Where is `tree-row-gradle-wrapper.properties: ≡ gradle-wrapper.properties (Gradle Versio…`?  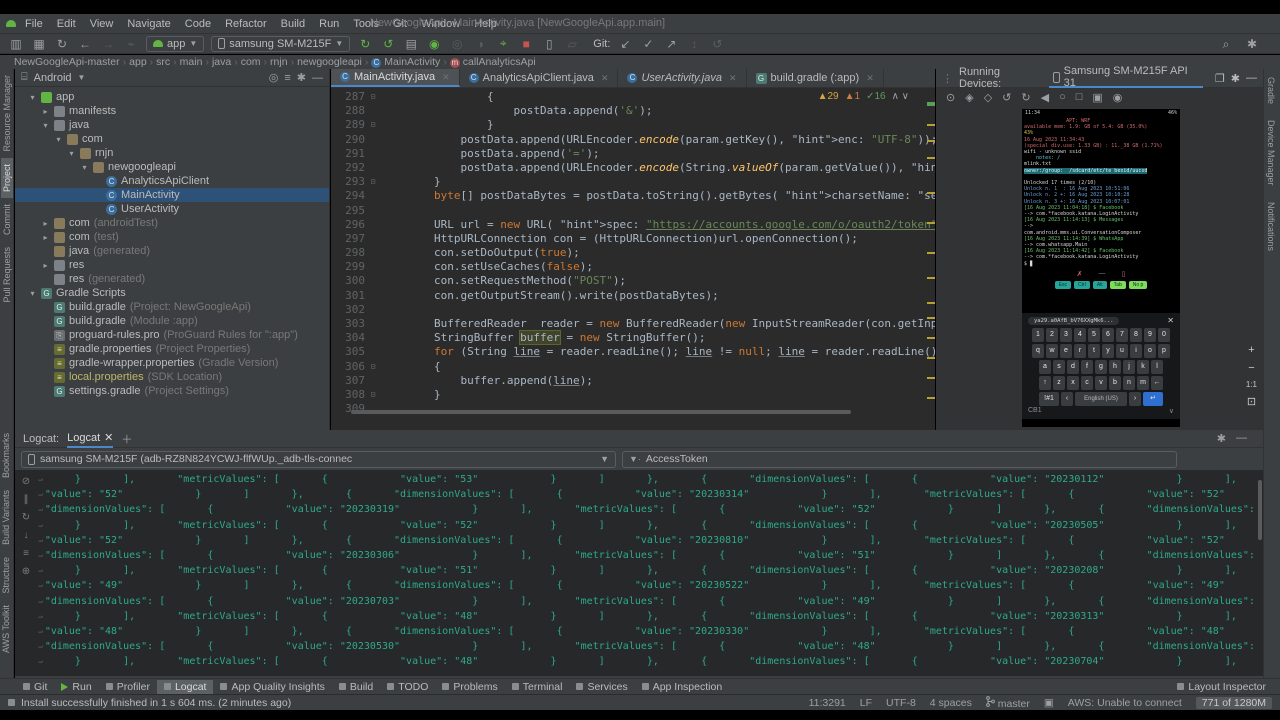
tree-row-gradle-wrapper.properties: ≡ gradle-wrapper.properties (Gradle Versio… is located at coordinates (172, 363).